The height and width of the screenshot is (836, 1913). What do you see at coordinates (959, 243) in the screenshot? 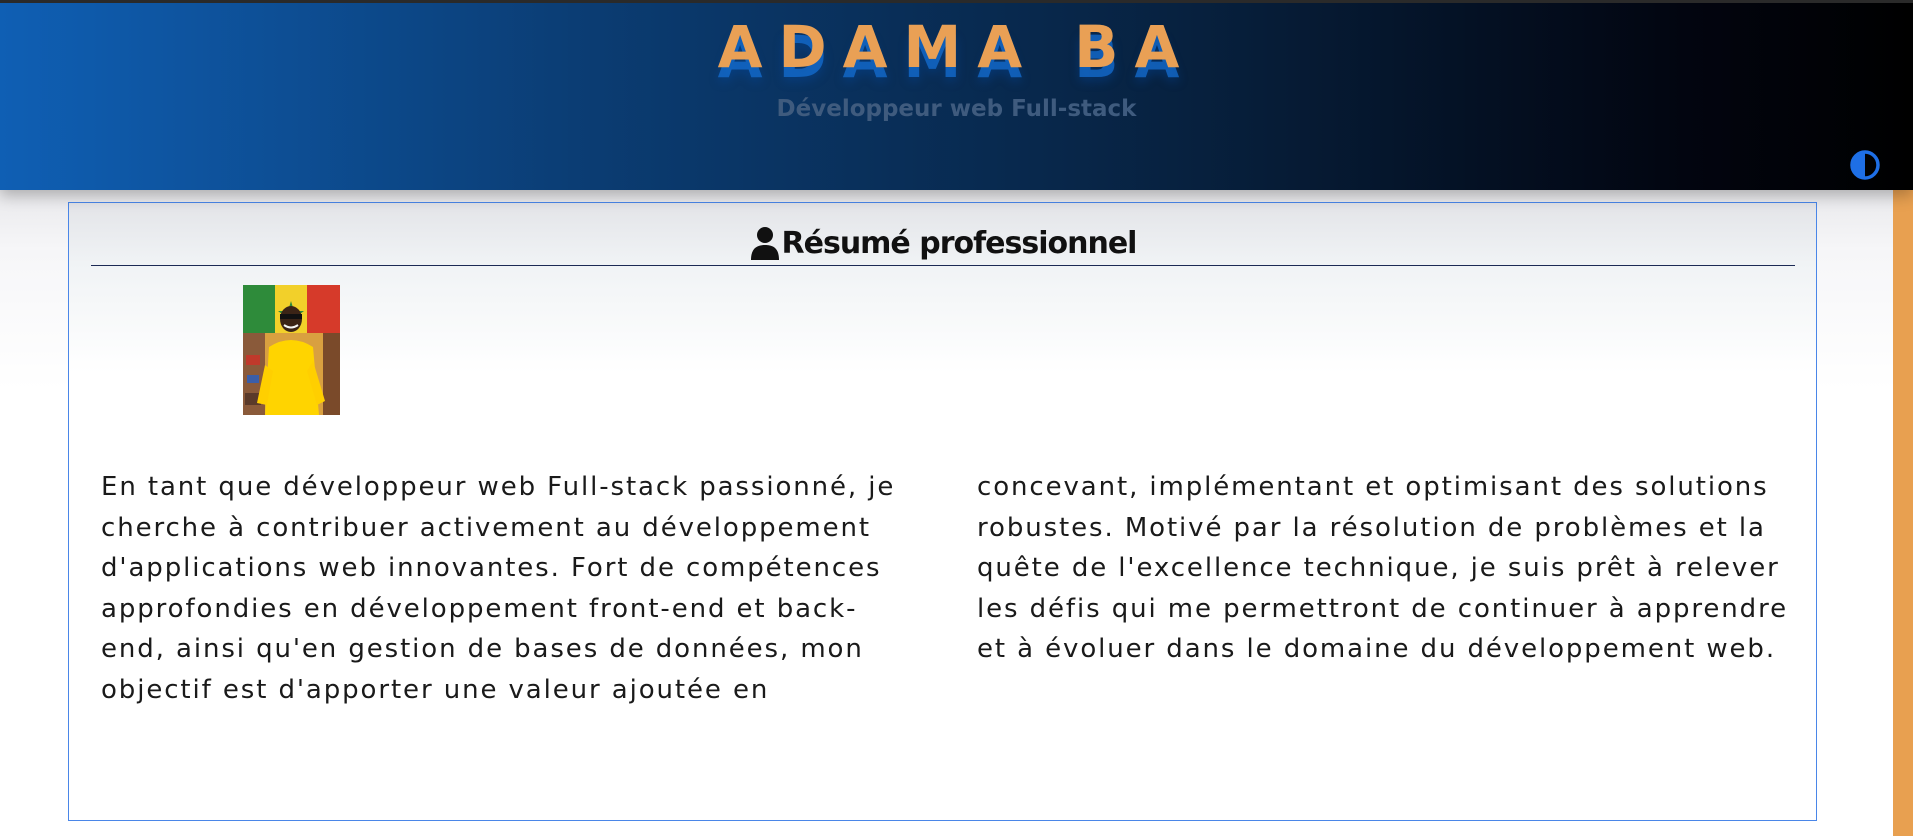
I see `section-title: Résumé professionnel` at bounding box center [959, 243].